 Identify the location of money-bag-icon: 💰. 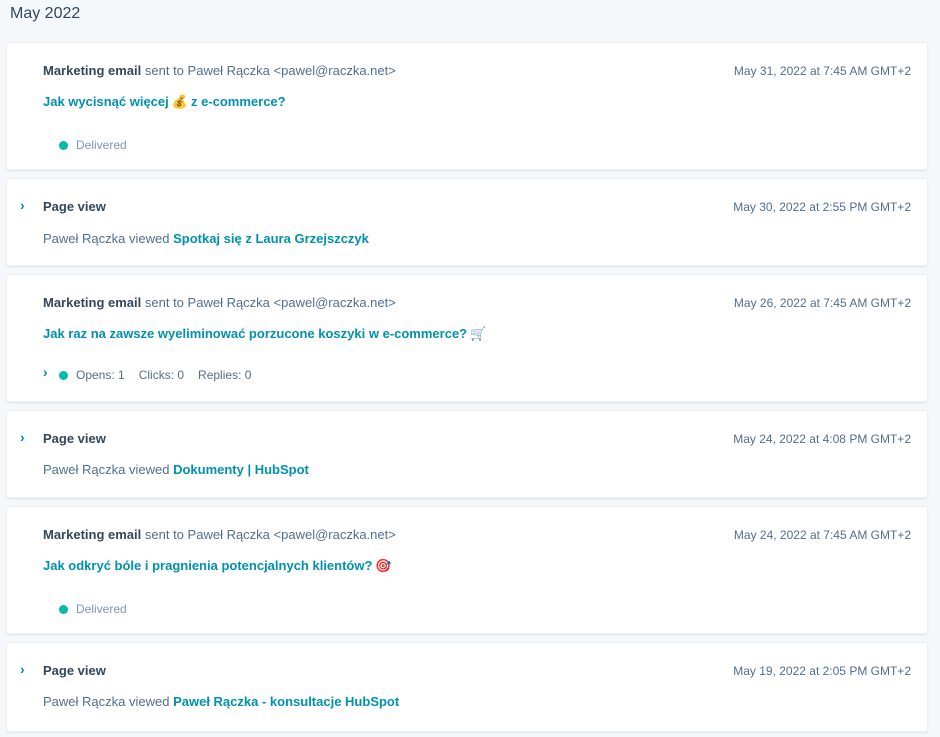
(179, 101).